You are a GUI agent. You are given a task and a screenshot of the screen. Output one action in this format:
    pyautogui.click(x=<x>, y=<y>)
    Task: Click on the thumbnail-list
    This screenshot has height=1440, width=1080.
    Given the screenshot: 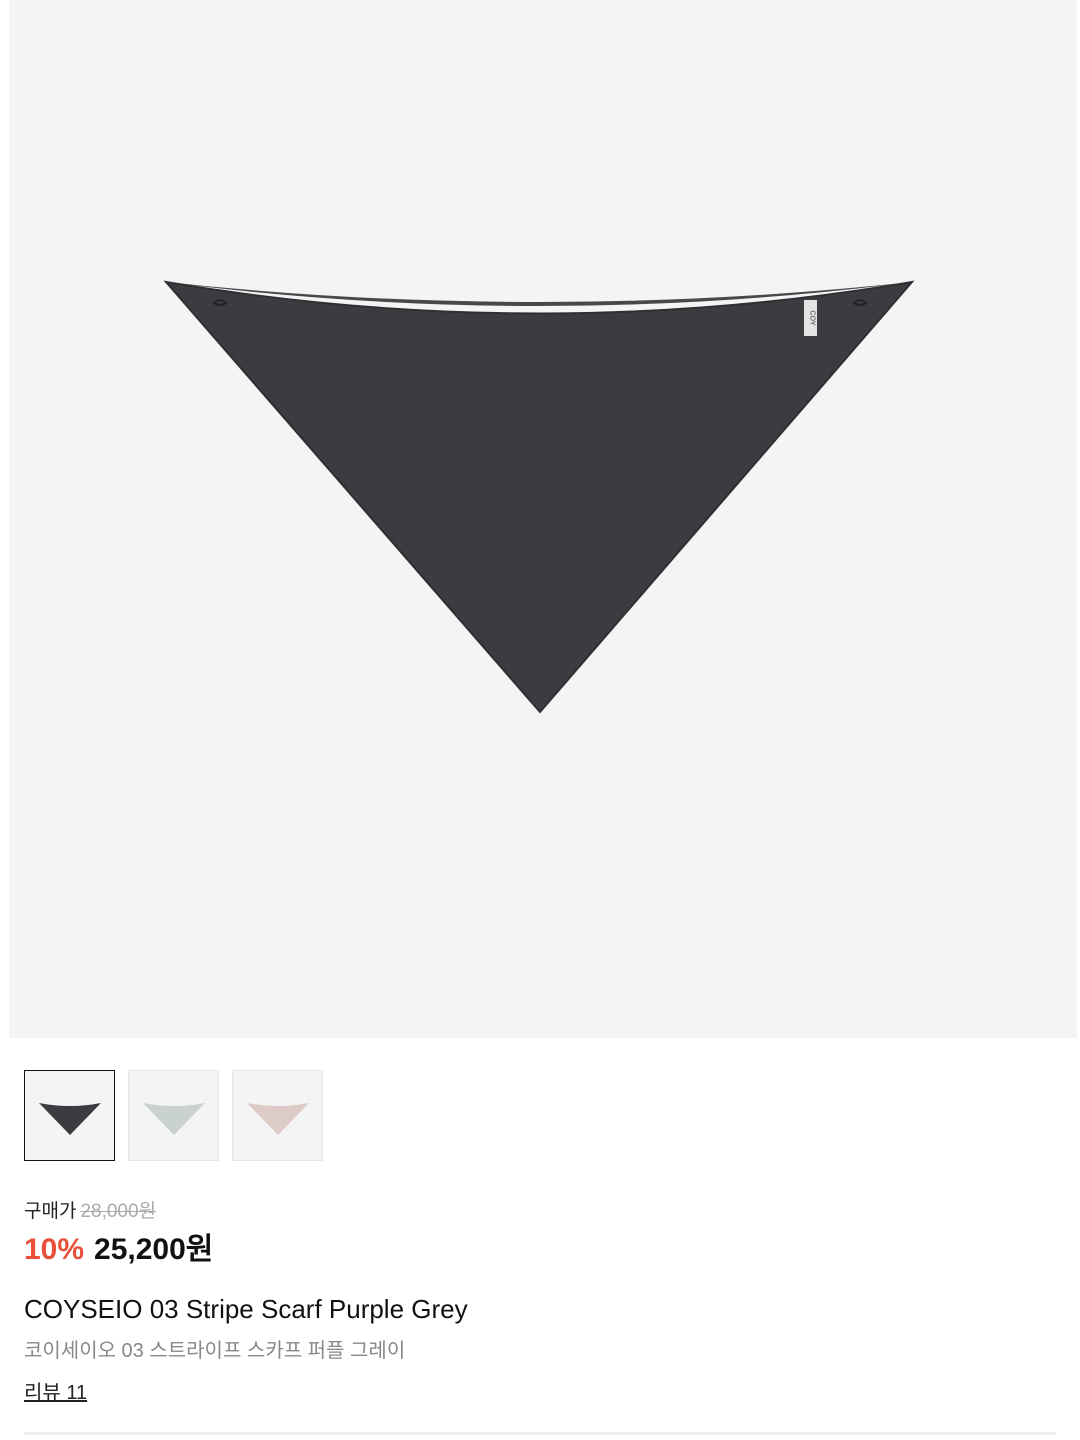 What is the action you would take?
    pyautogui.click(x=173, y=1115)
    